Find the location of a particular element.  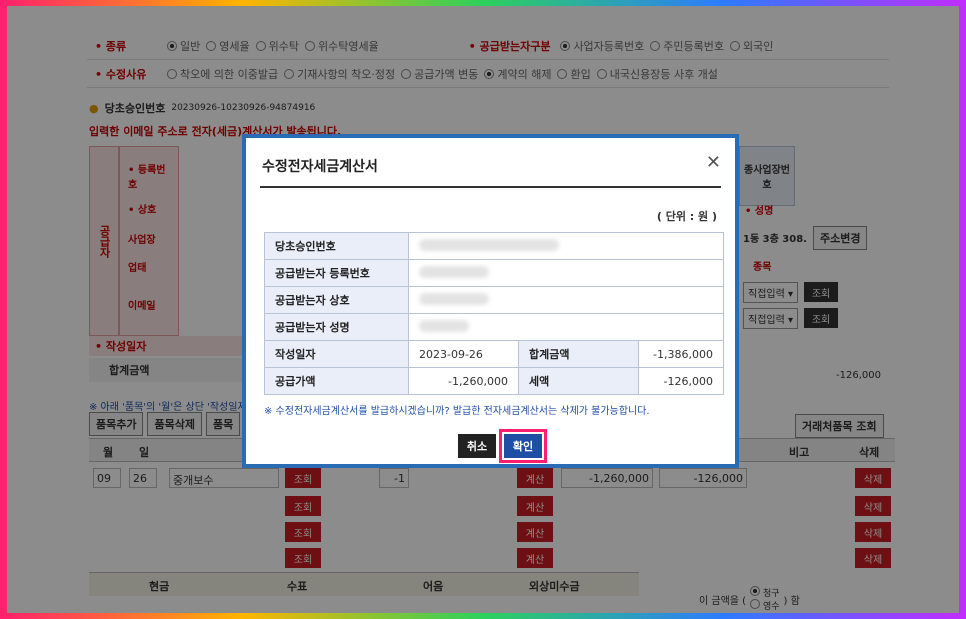

supply-label: 공급가액 is located at coordinates (336, 381).